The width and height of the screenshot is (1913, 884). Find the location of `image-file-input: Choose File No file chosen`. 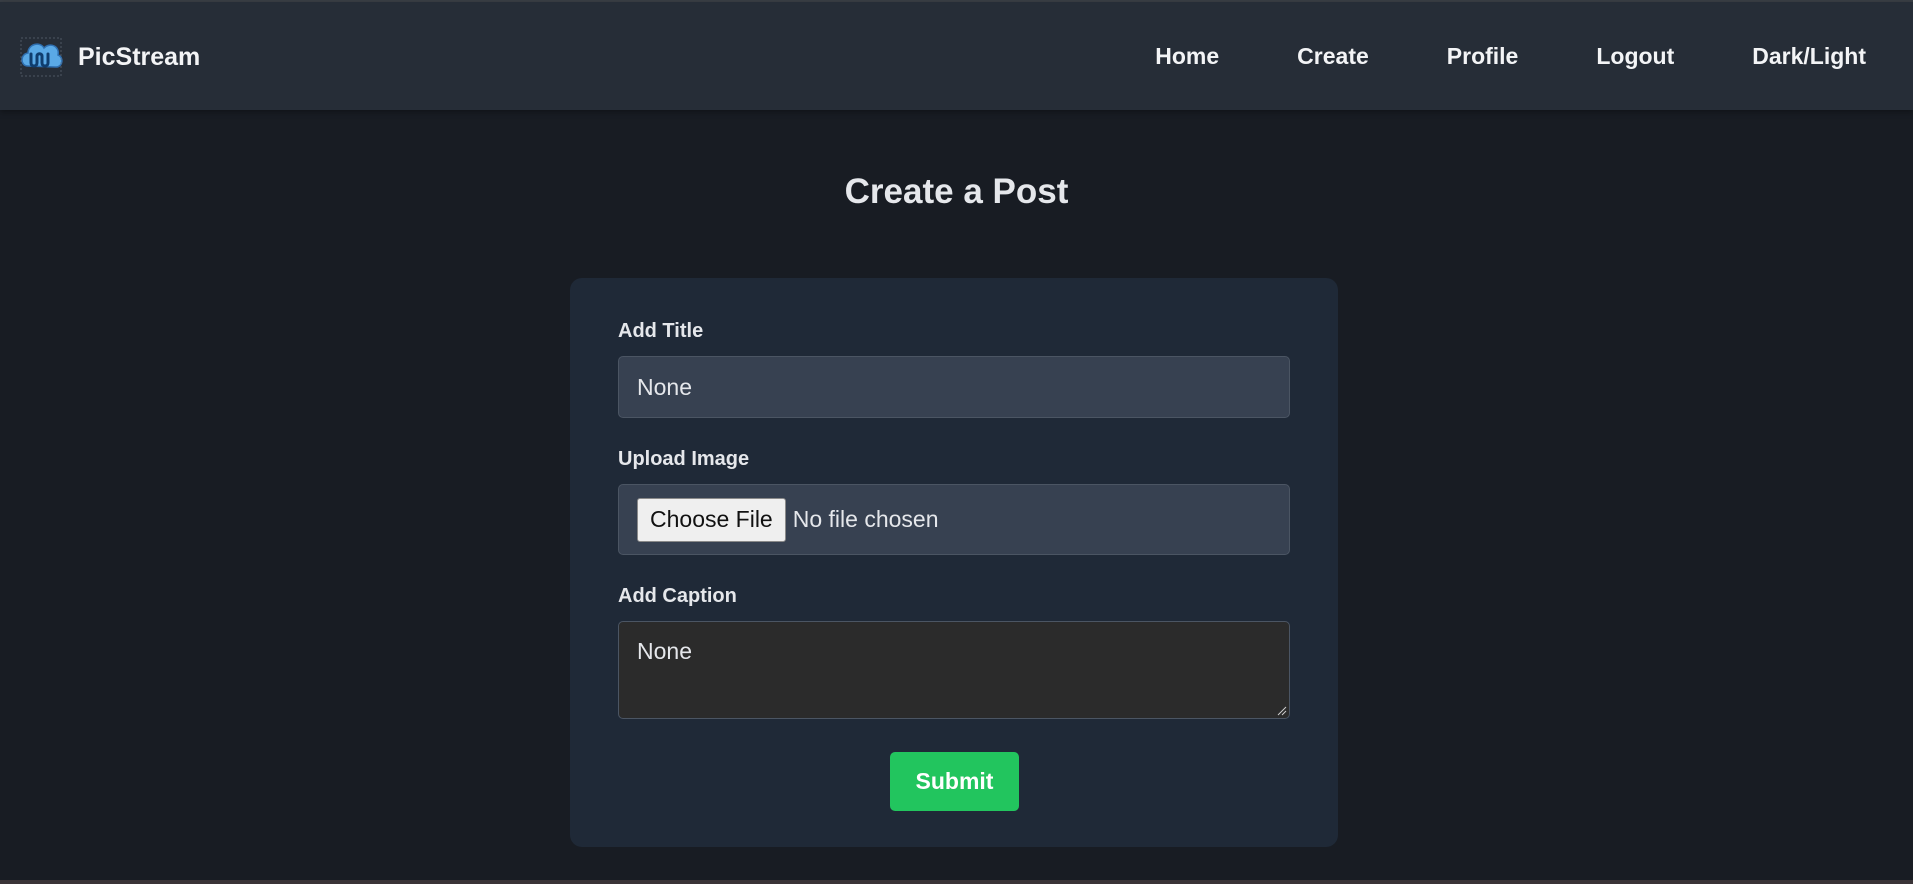

image-file-input: Choose File No file chosen is located at coordinates (954, 519).